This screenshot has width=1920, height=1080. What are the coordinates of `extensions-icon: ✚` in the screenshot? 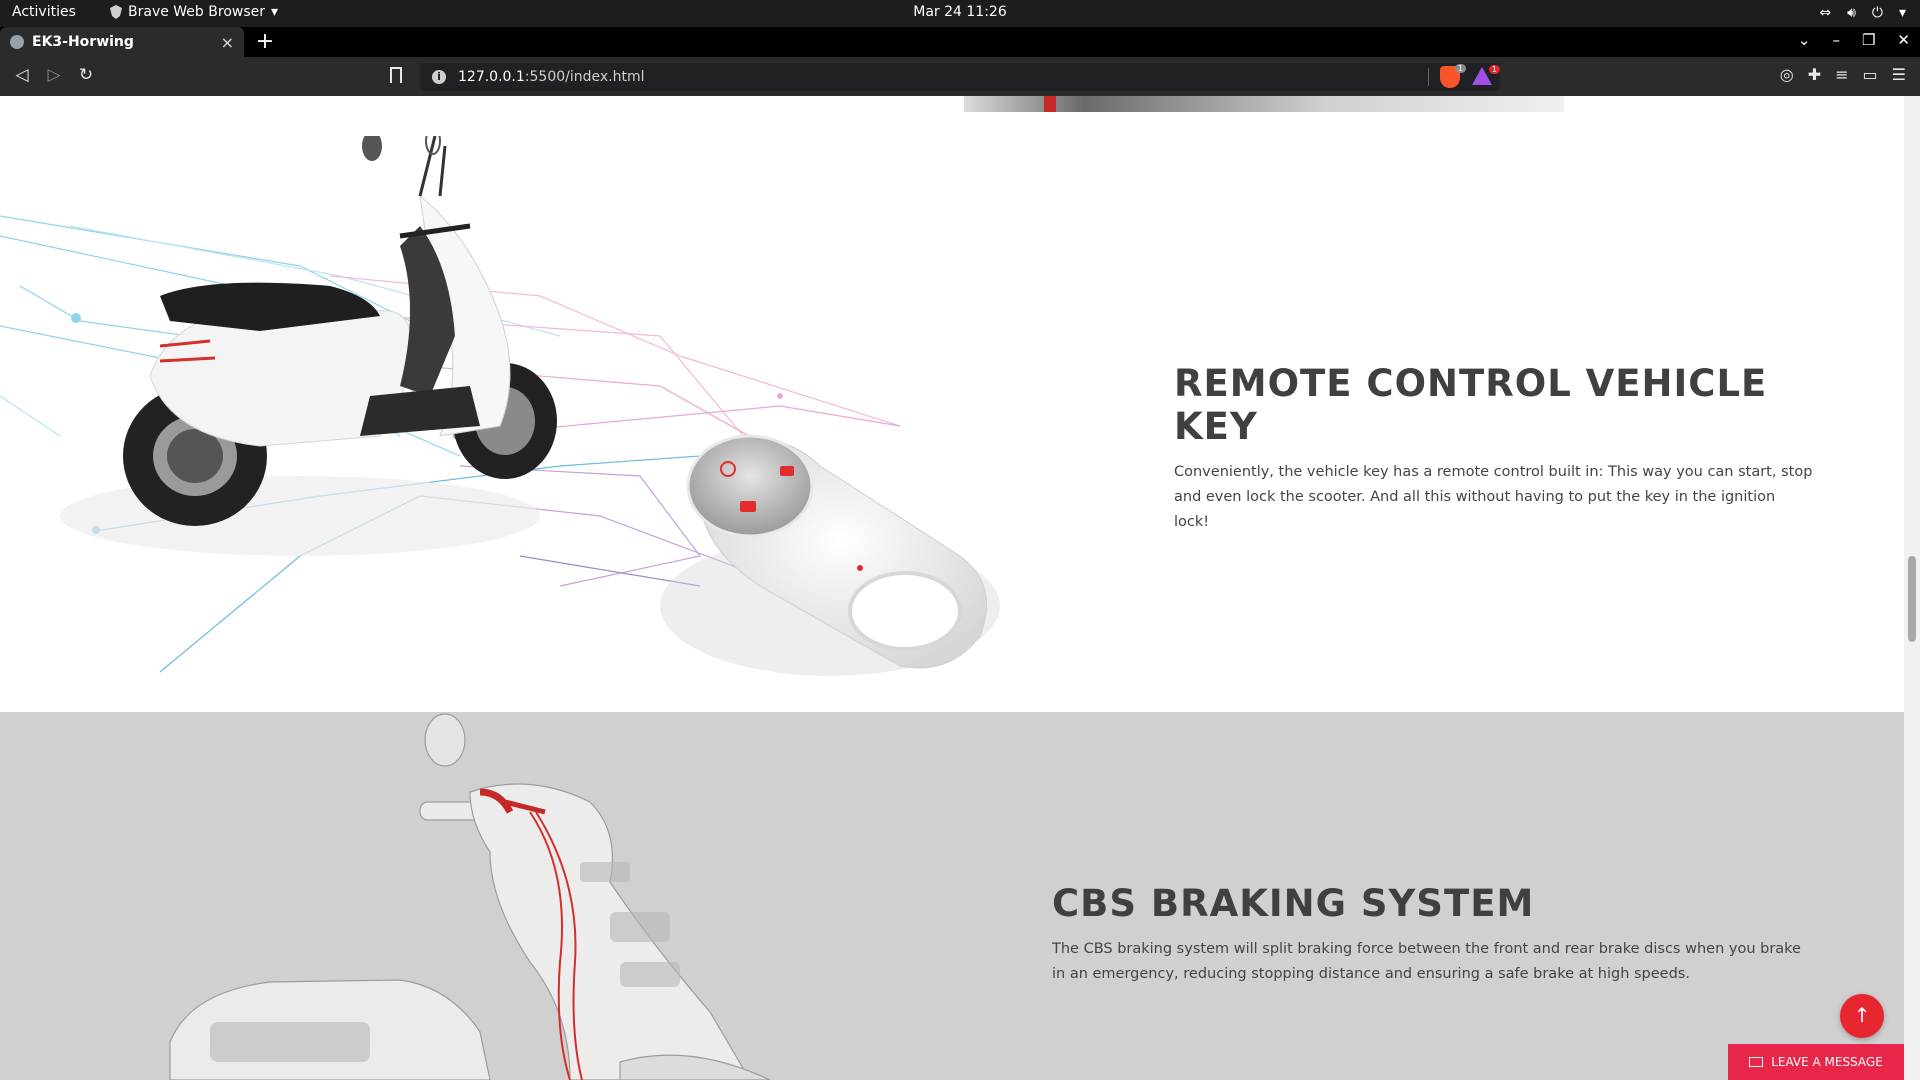 It's located at (1814, 74).